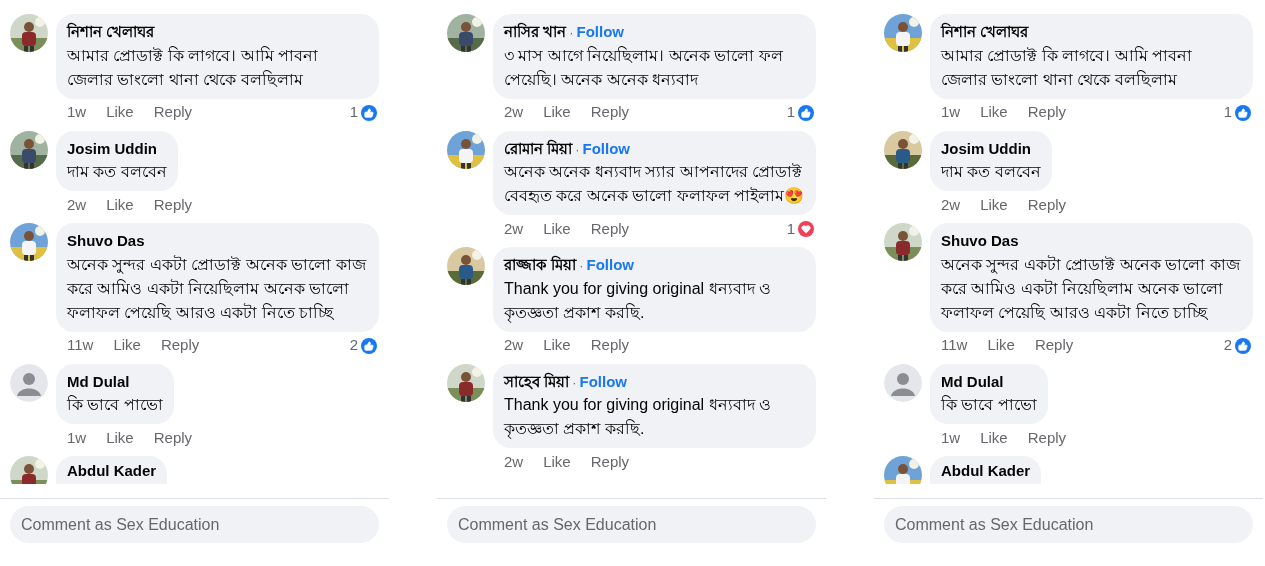  What do you see at coordinates (540, 265) in the screenshot?
I see `comment-author: রাজ্জাক মিয়া` at bounding box center [540, 265].